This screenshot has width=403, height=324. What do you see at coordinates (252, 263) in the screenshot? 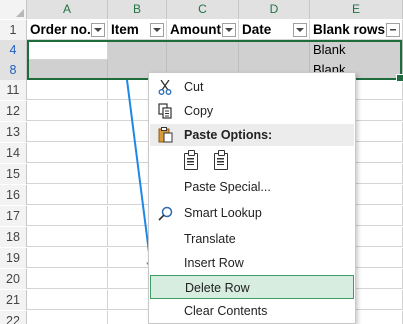
I see `menu-item-insert-row: Insert Row` at bounding box center [252, 263].